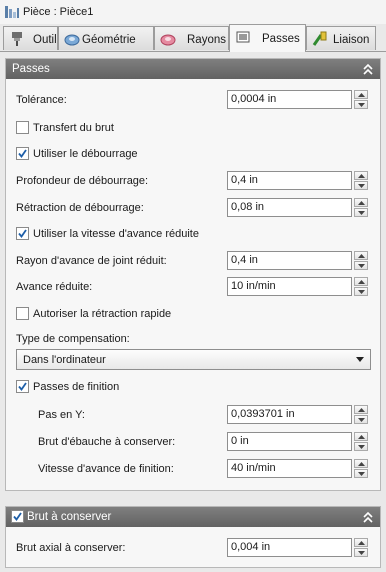 The height and width of the screenshot is (572, 386). I want to click on avance-reduite-spinner: 10 in/min, so click(298, 286).